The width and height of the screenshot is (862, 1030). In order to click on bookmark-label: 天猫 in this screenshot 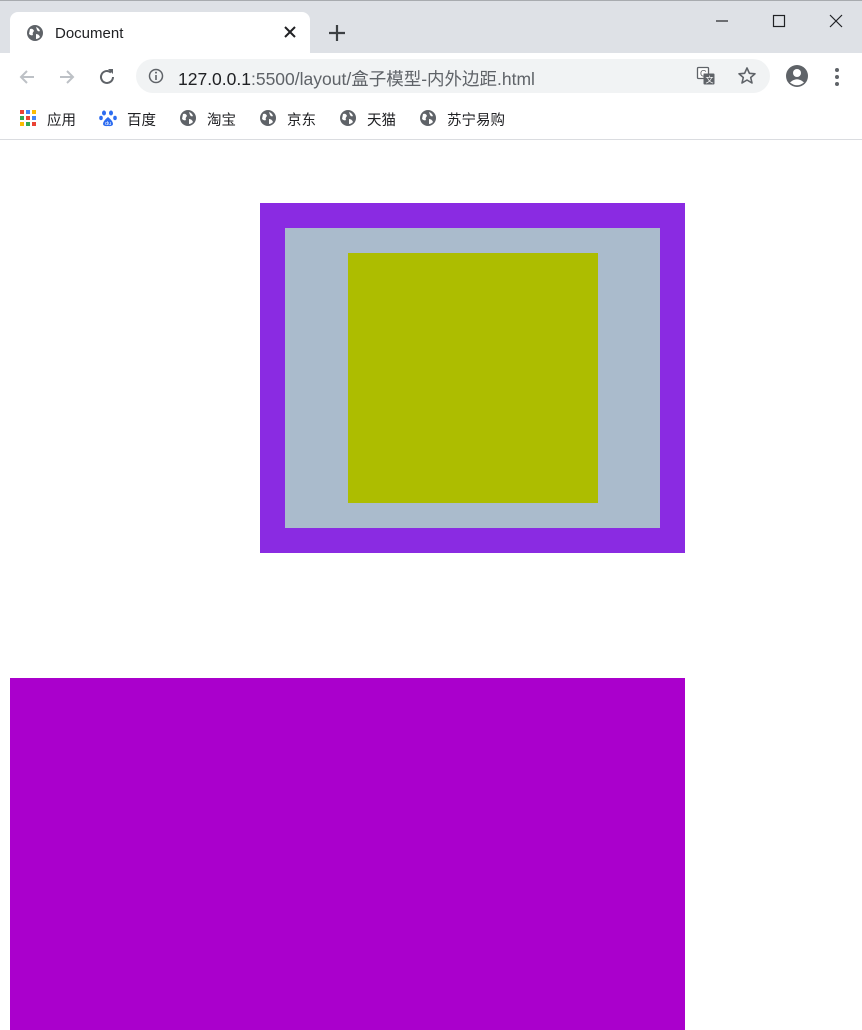, I will do `click(381, 121)`.